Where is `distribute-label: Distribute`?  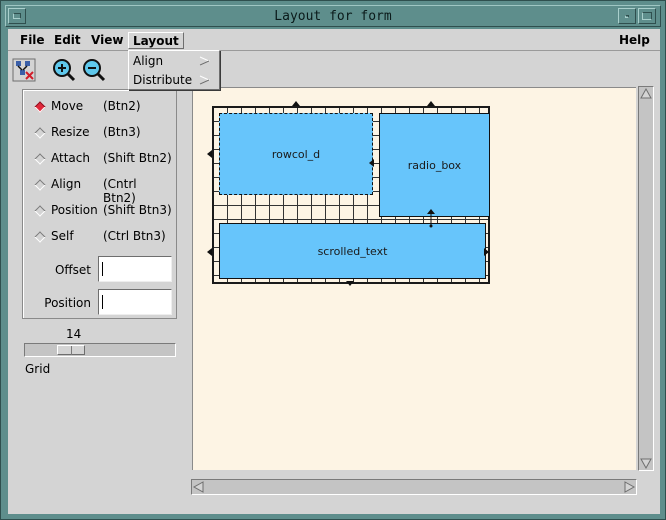 distribute-label: Distribute is located at coordinates (163, 80).